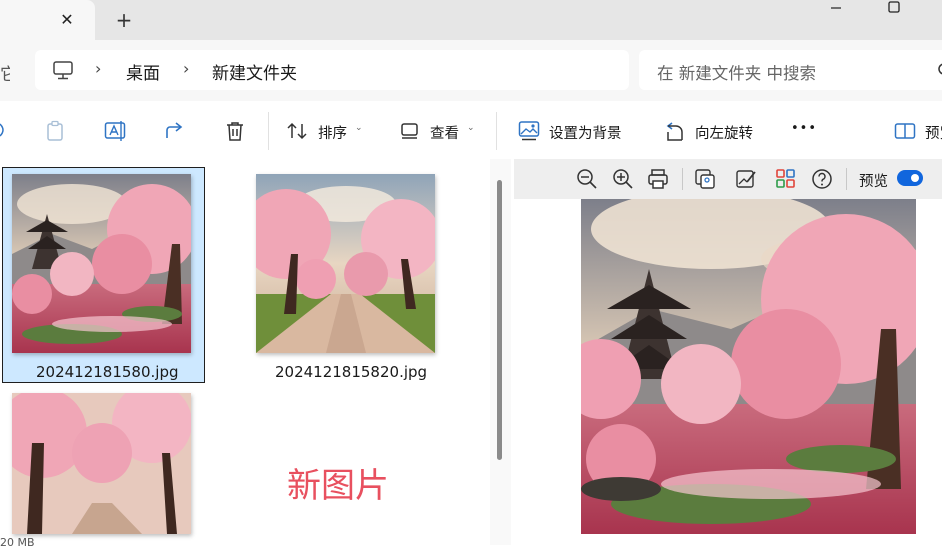  I want to click on paste-icon, so click(55, 131).